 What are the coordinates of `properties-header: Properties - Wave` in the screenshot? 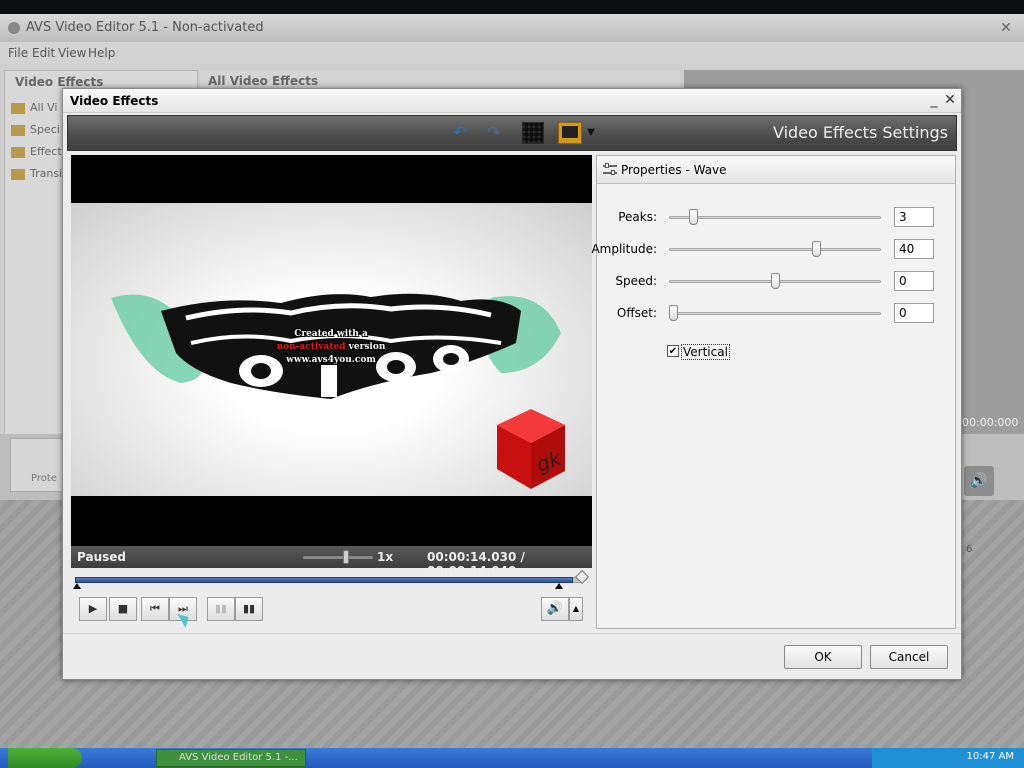 It's located at (776, 170).